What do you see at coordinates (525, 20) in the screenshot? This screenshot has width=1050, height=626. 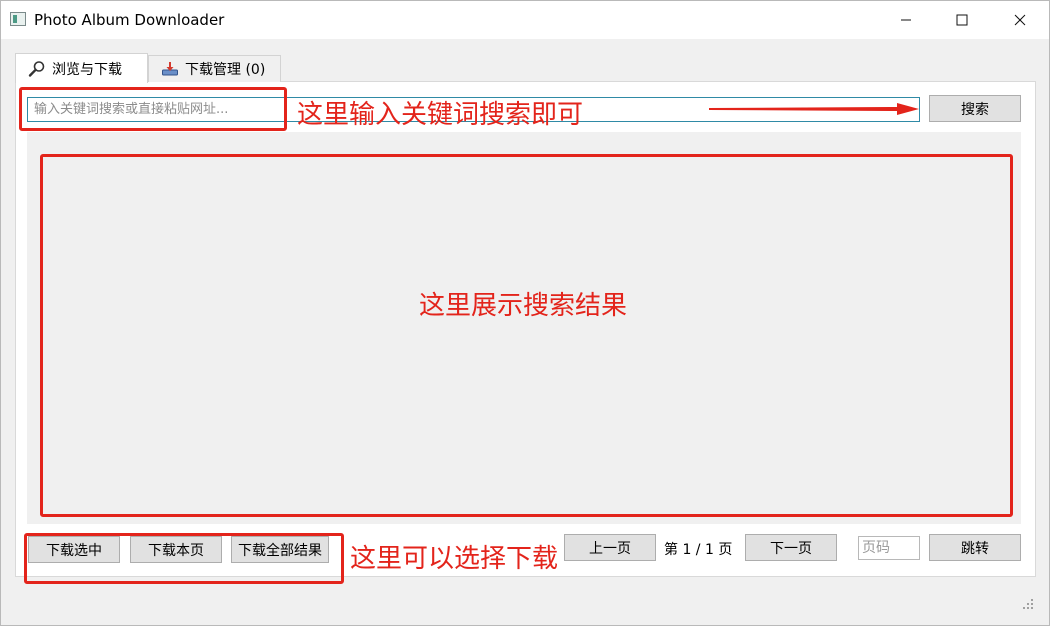 I see `title-bar: Photo Album Downloader` at bounding box center [525, 20].